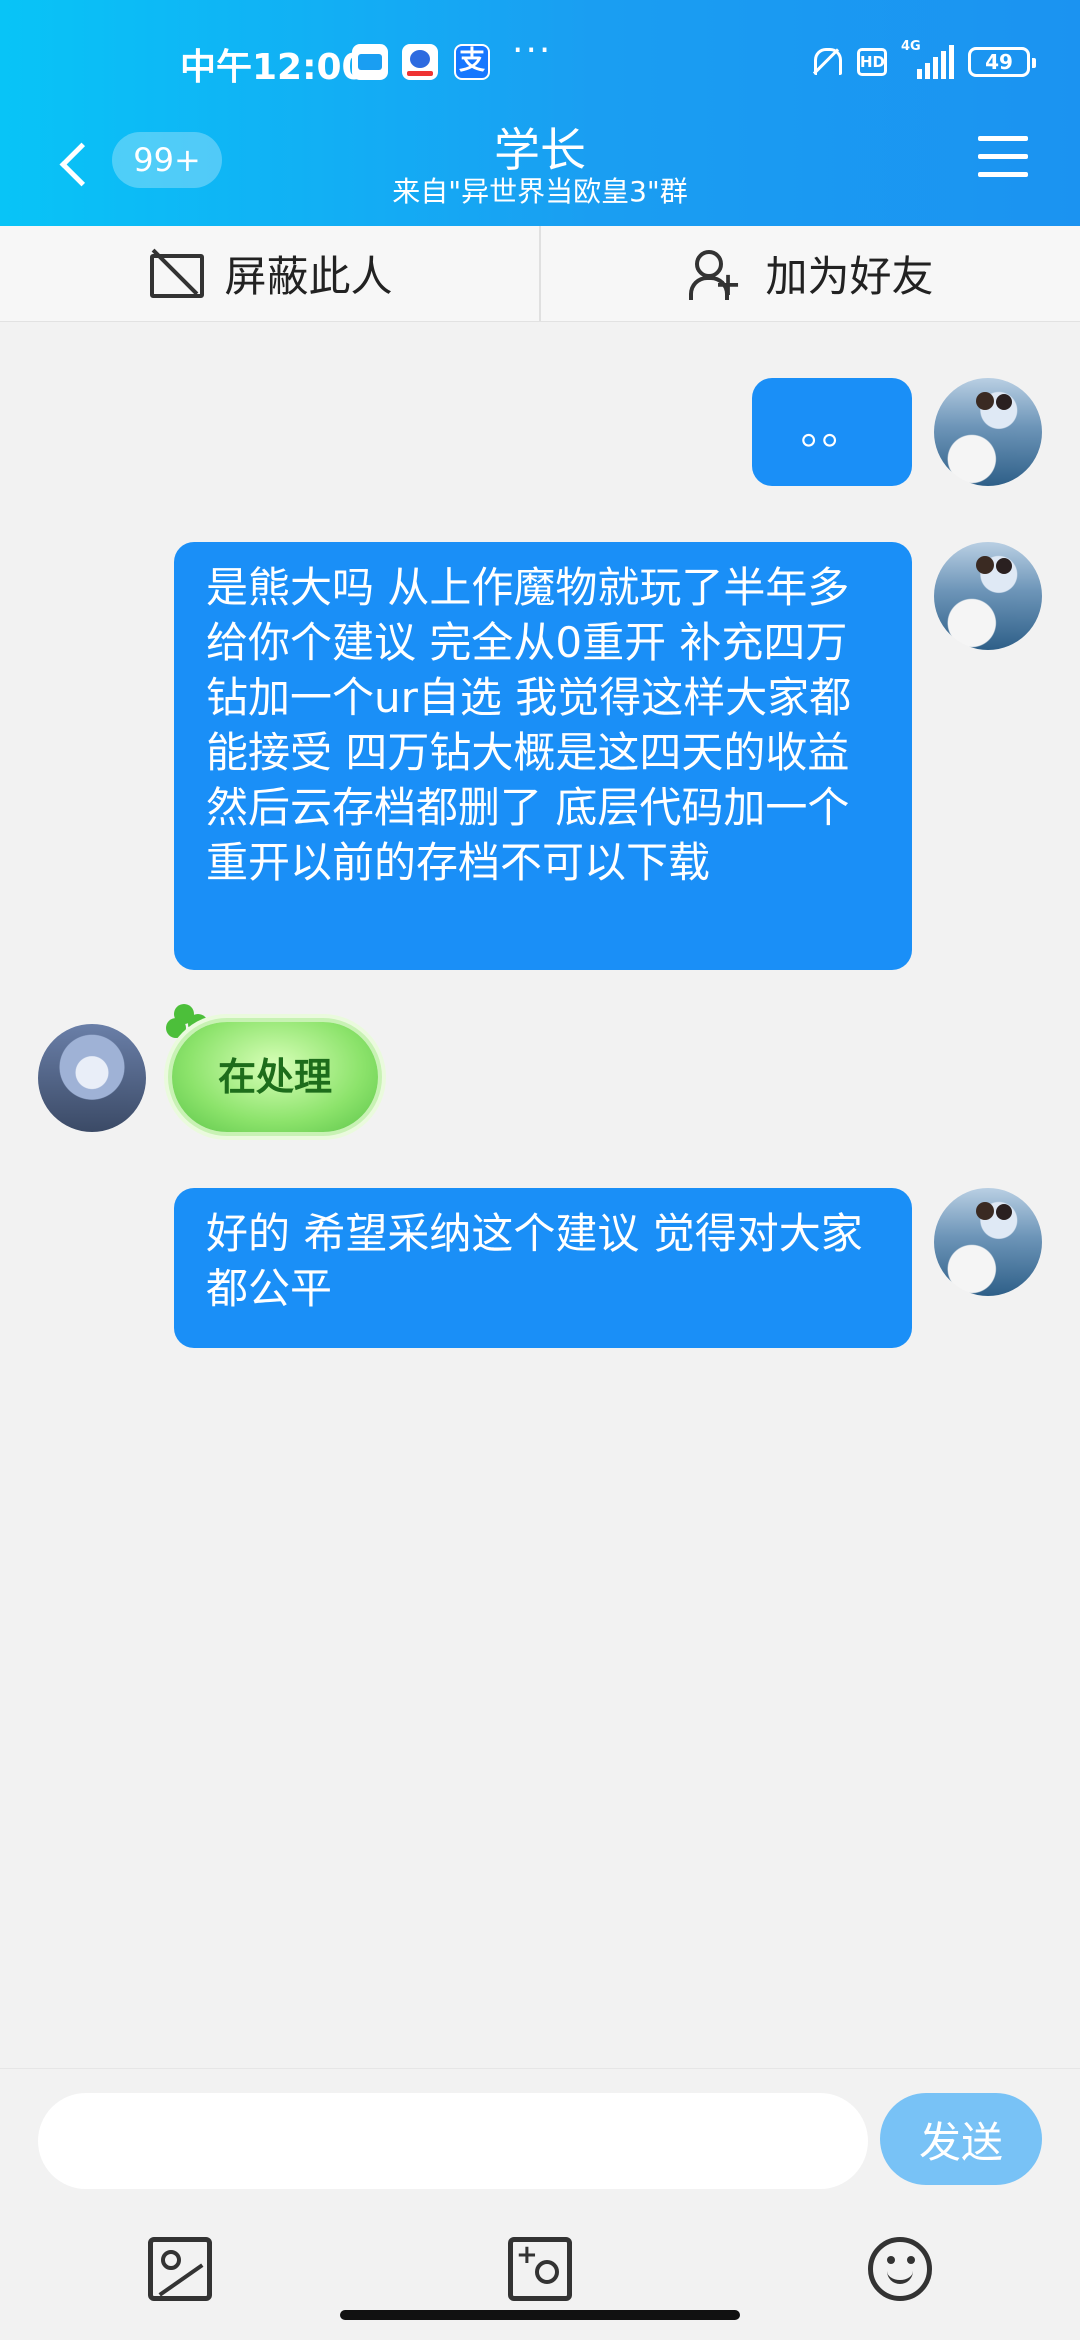 This screenshot has width=1080, height=2340. I want to click on add-friend-button: + 加为好友, so click(809, 273).